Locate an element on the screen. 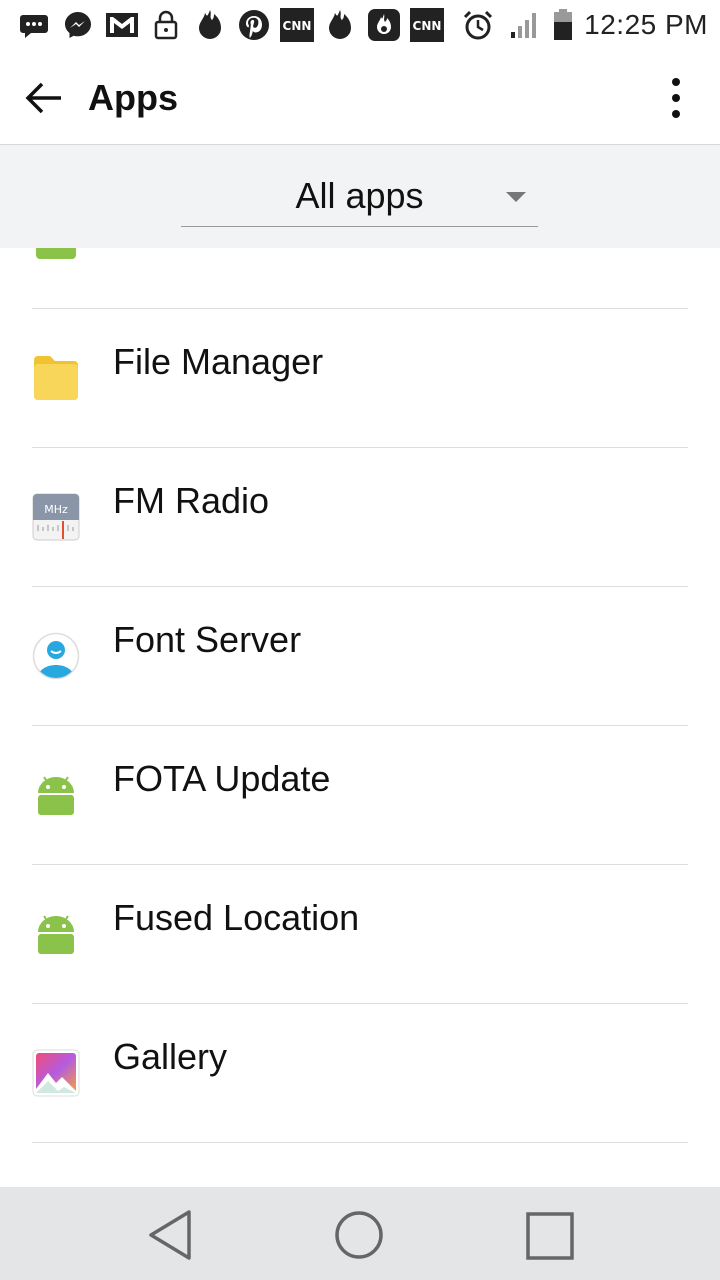 Image resolution: width=720 pixels, height=1280 pixels. status-bar: CNN CNN 12:25 PM is located at coordinates (360, 25).